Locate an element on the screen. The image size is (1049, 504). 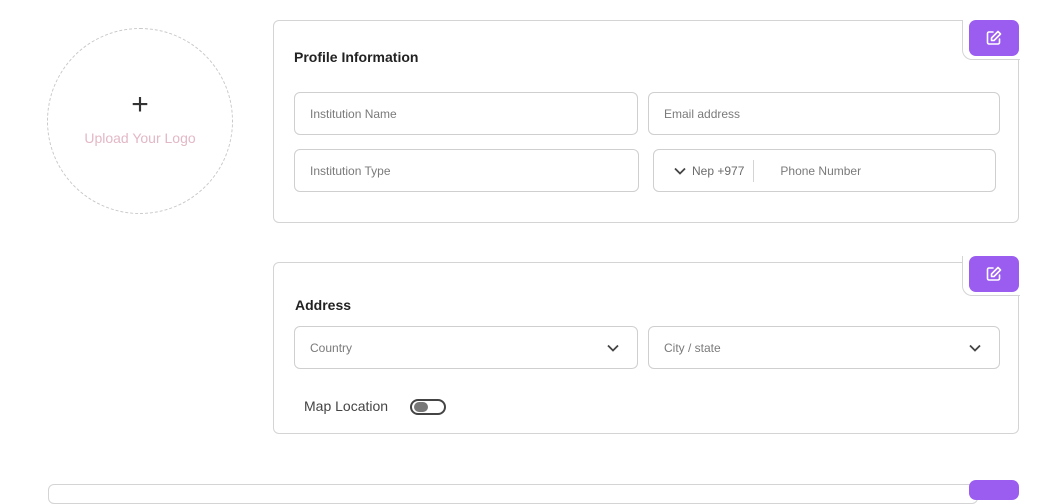
phone-field: Nep +977 Phone Number is located at coordinates (824, 170).